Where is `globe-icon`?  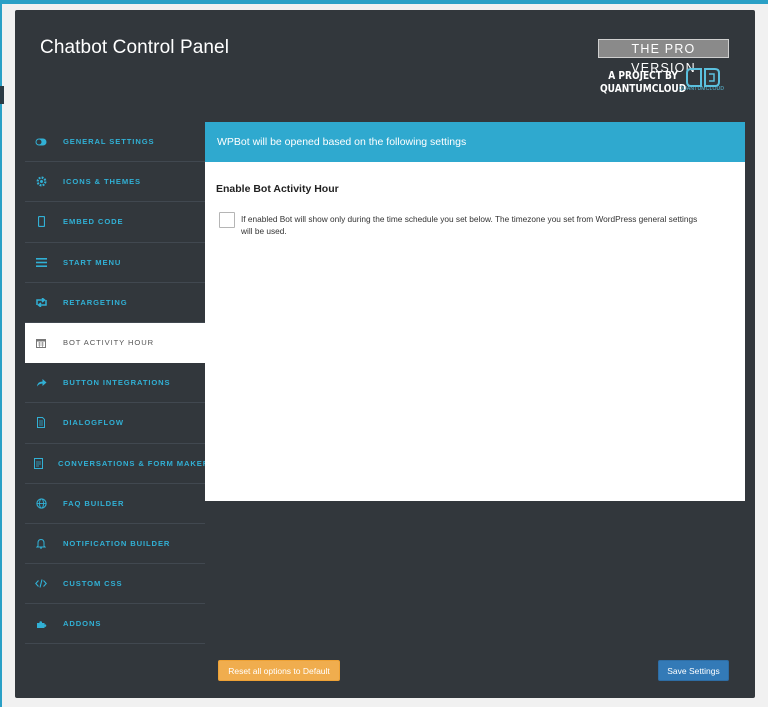 globe-icon is located at coordinates (41, 503).